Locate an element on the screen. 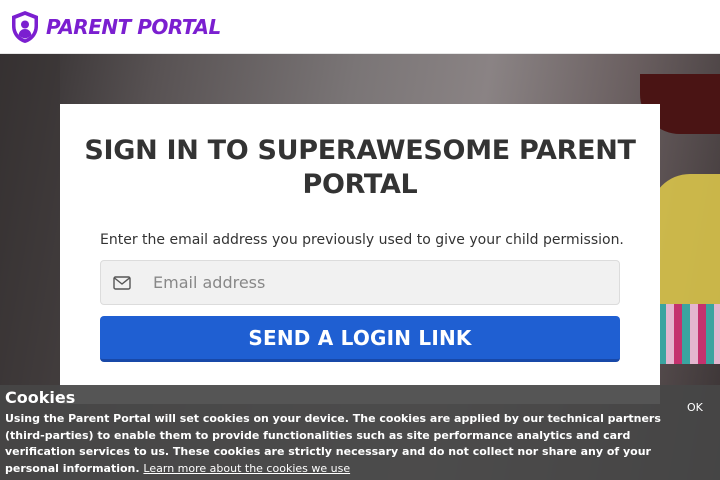 This screenshot has width=720, height=480. site-header: PARENT PORTAL is located at coordinates (360, 27).